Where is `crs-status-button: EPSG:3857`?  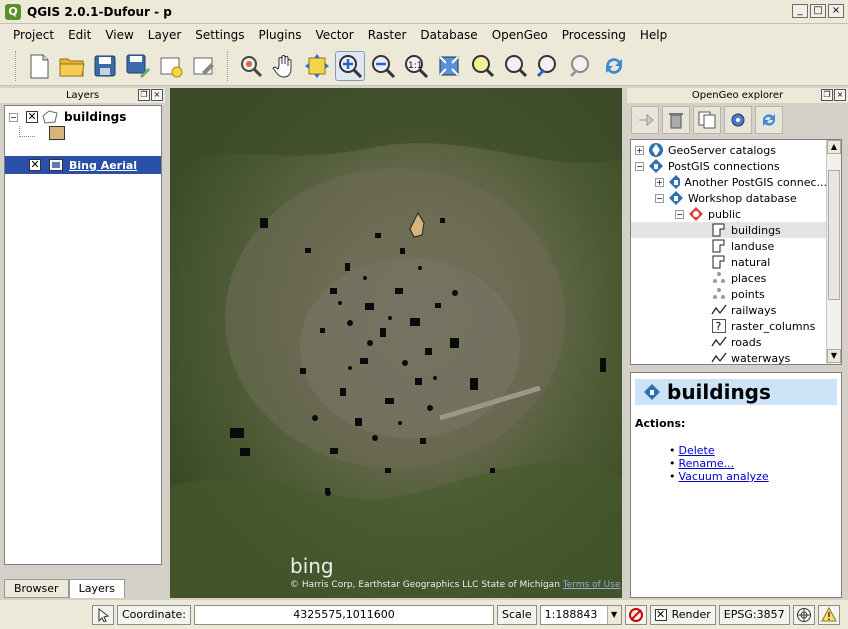
crs-status-button: EPSG:3857 is located at coordinates (754, 614).